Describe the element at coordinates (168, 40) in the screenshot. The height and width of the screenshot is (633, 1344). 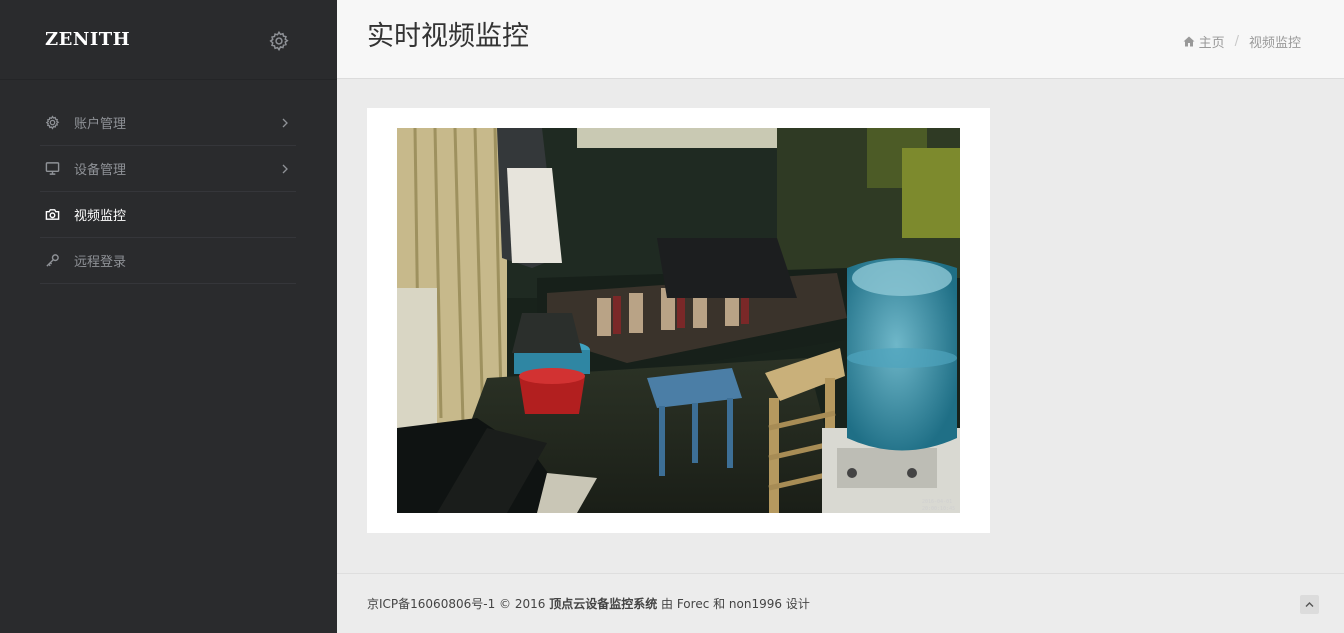
I see `brand-bar: ZENITH` at that location.